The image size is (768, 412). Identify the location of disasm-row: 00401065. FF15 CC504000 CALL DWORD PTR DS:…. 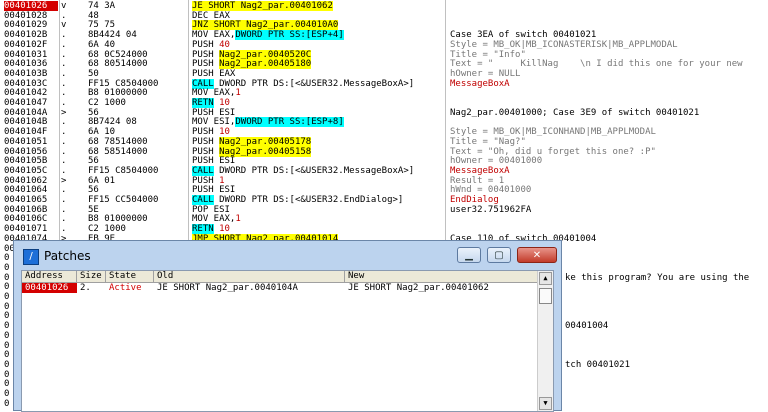
(384, 200).